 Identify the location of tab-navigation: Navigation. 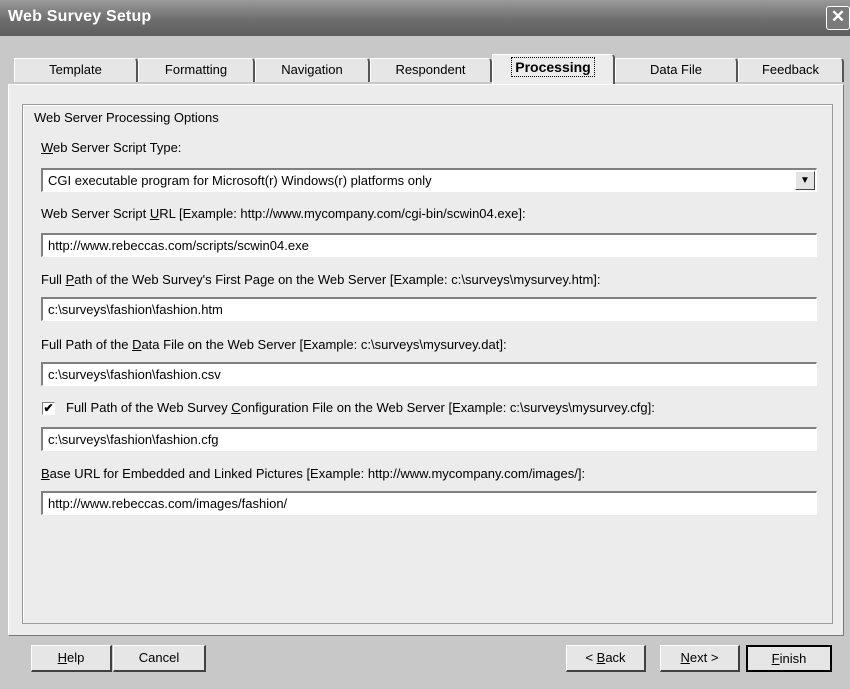
(312, 70).